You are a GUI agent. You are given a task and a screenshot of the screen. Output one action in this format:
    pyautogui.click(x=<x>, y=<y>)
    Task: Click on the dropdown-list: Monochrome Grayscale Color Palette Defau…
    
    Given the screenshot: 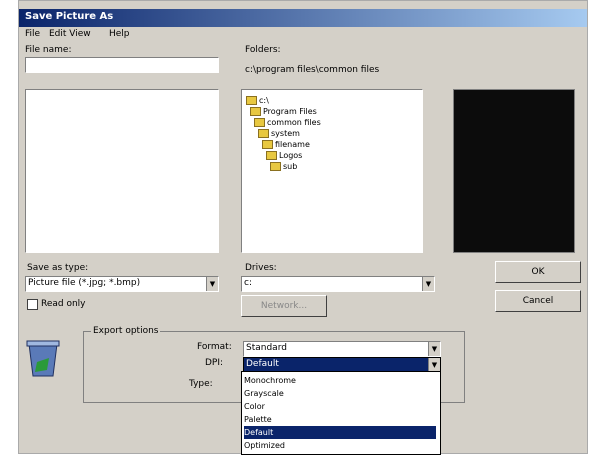 What is the action you would take?
    pyautogui.click(x=341, y=413)
    